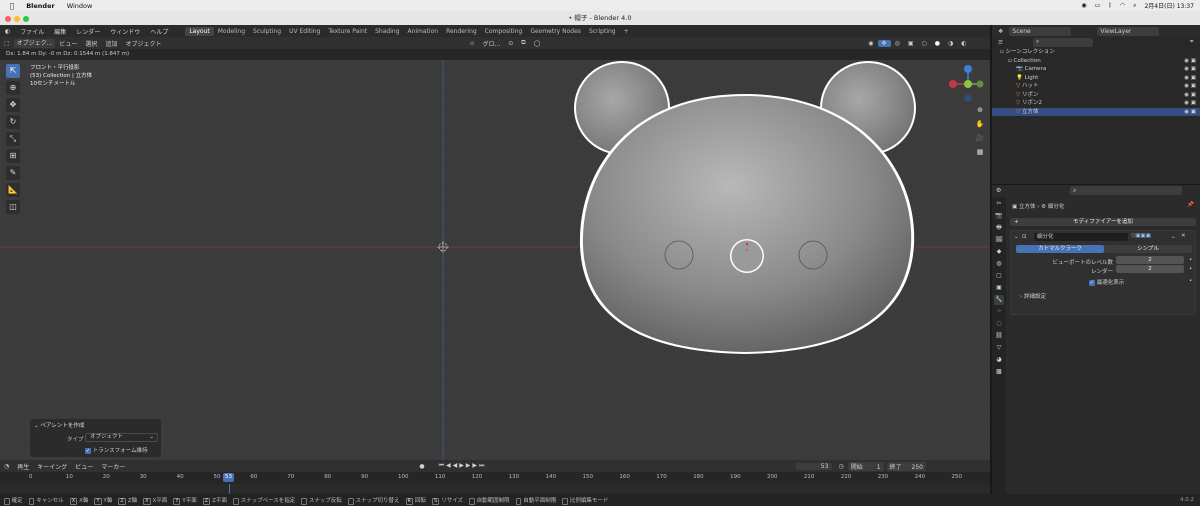  I want to click on menu-timeline-view: ビュー, so click(84, 466).